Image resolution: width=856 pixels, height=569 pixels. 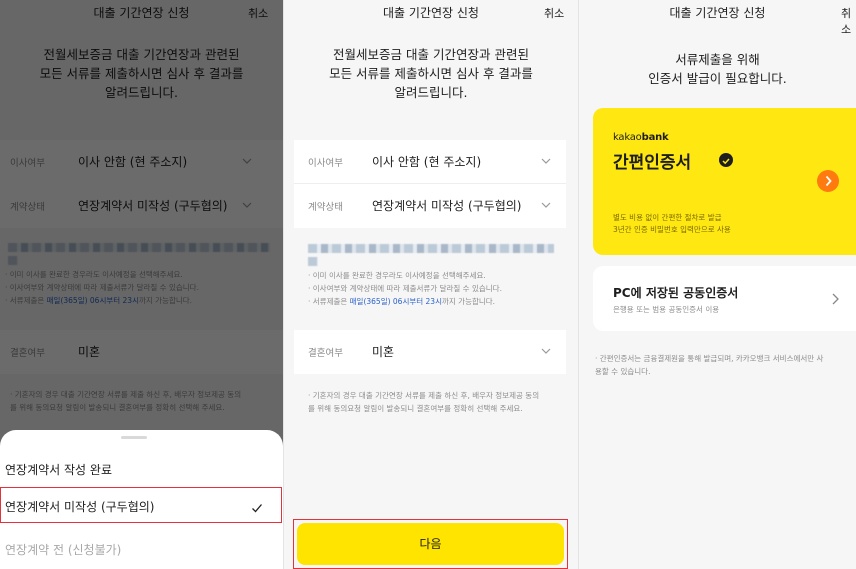 What do you see at coordinates (63, 550) in the screenshot?
I see `option-label: 연장계약 전 (신청불가)` at bounding box center [63, 550].